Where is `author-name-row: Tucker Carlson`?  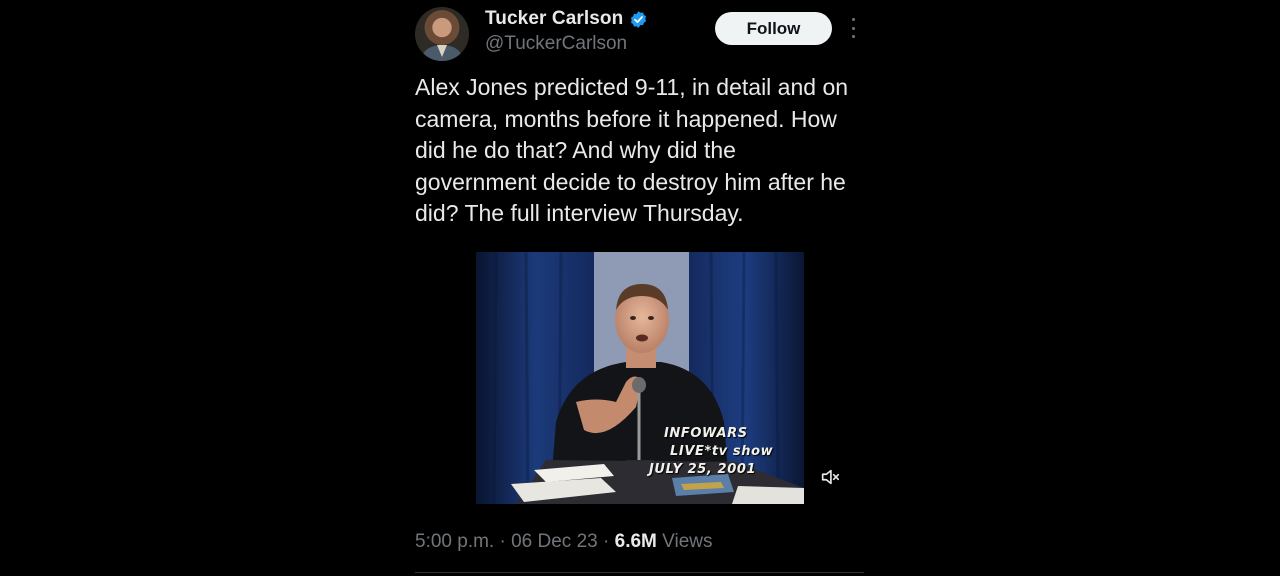
author-name-row: Tucker Carlson is located at coordinates (566, 19).